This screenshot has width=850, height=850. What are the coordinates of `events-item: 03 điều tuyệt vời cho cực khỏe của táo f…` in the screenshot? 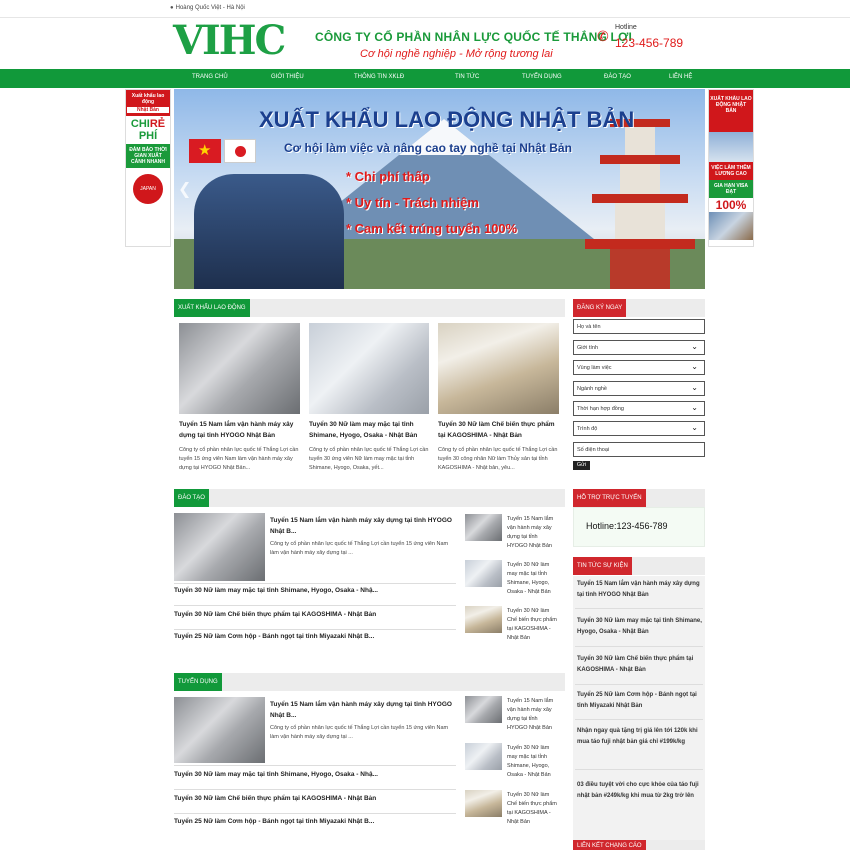 It's located at (640, 791).